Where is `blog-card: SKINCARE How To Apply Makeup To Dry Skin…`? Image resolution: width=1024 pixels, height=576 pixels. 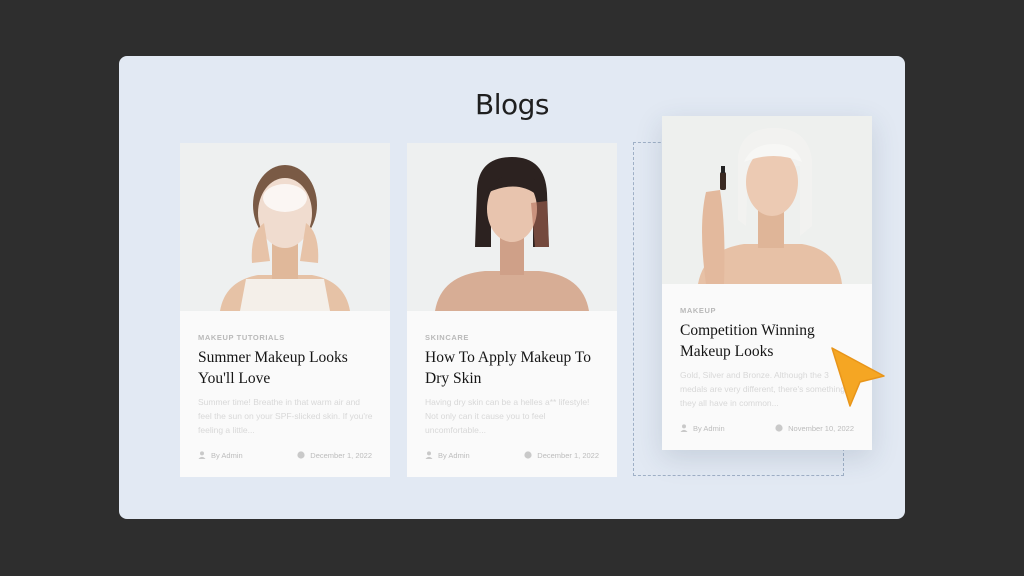
blog-card: SKINCARE How To Apply Makeup To Dry Skin… is located at coordinates (512, 310).